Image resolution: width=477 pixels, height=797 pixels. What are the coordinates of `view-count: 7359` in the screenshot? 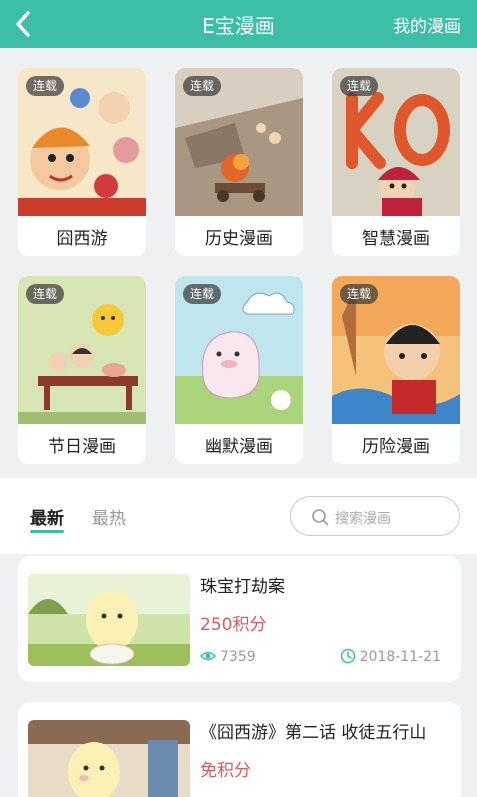 It's located at (238, 657).